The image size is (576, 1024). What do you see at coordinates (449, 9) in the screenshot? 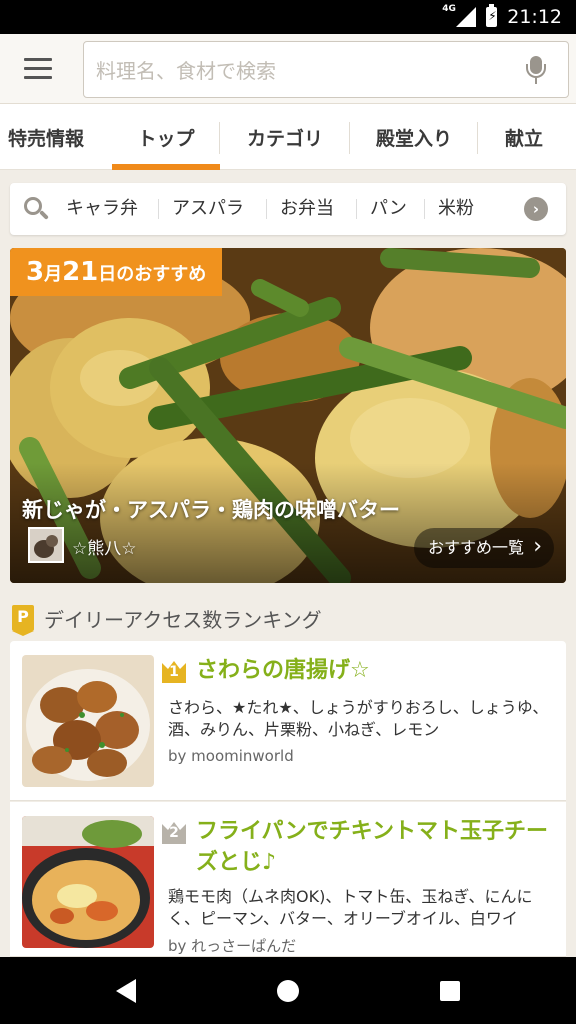
I see `network-type: 4G` at bounding box center [449, 9].